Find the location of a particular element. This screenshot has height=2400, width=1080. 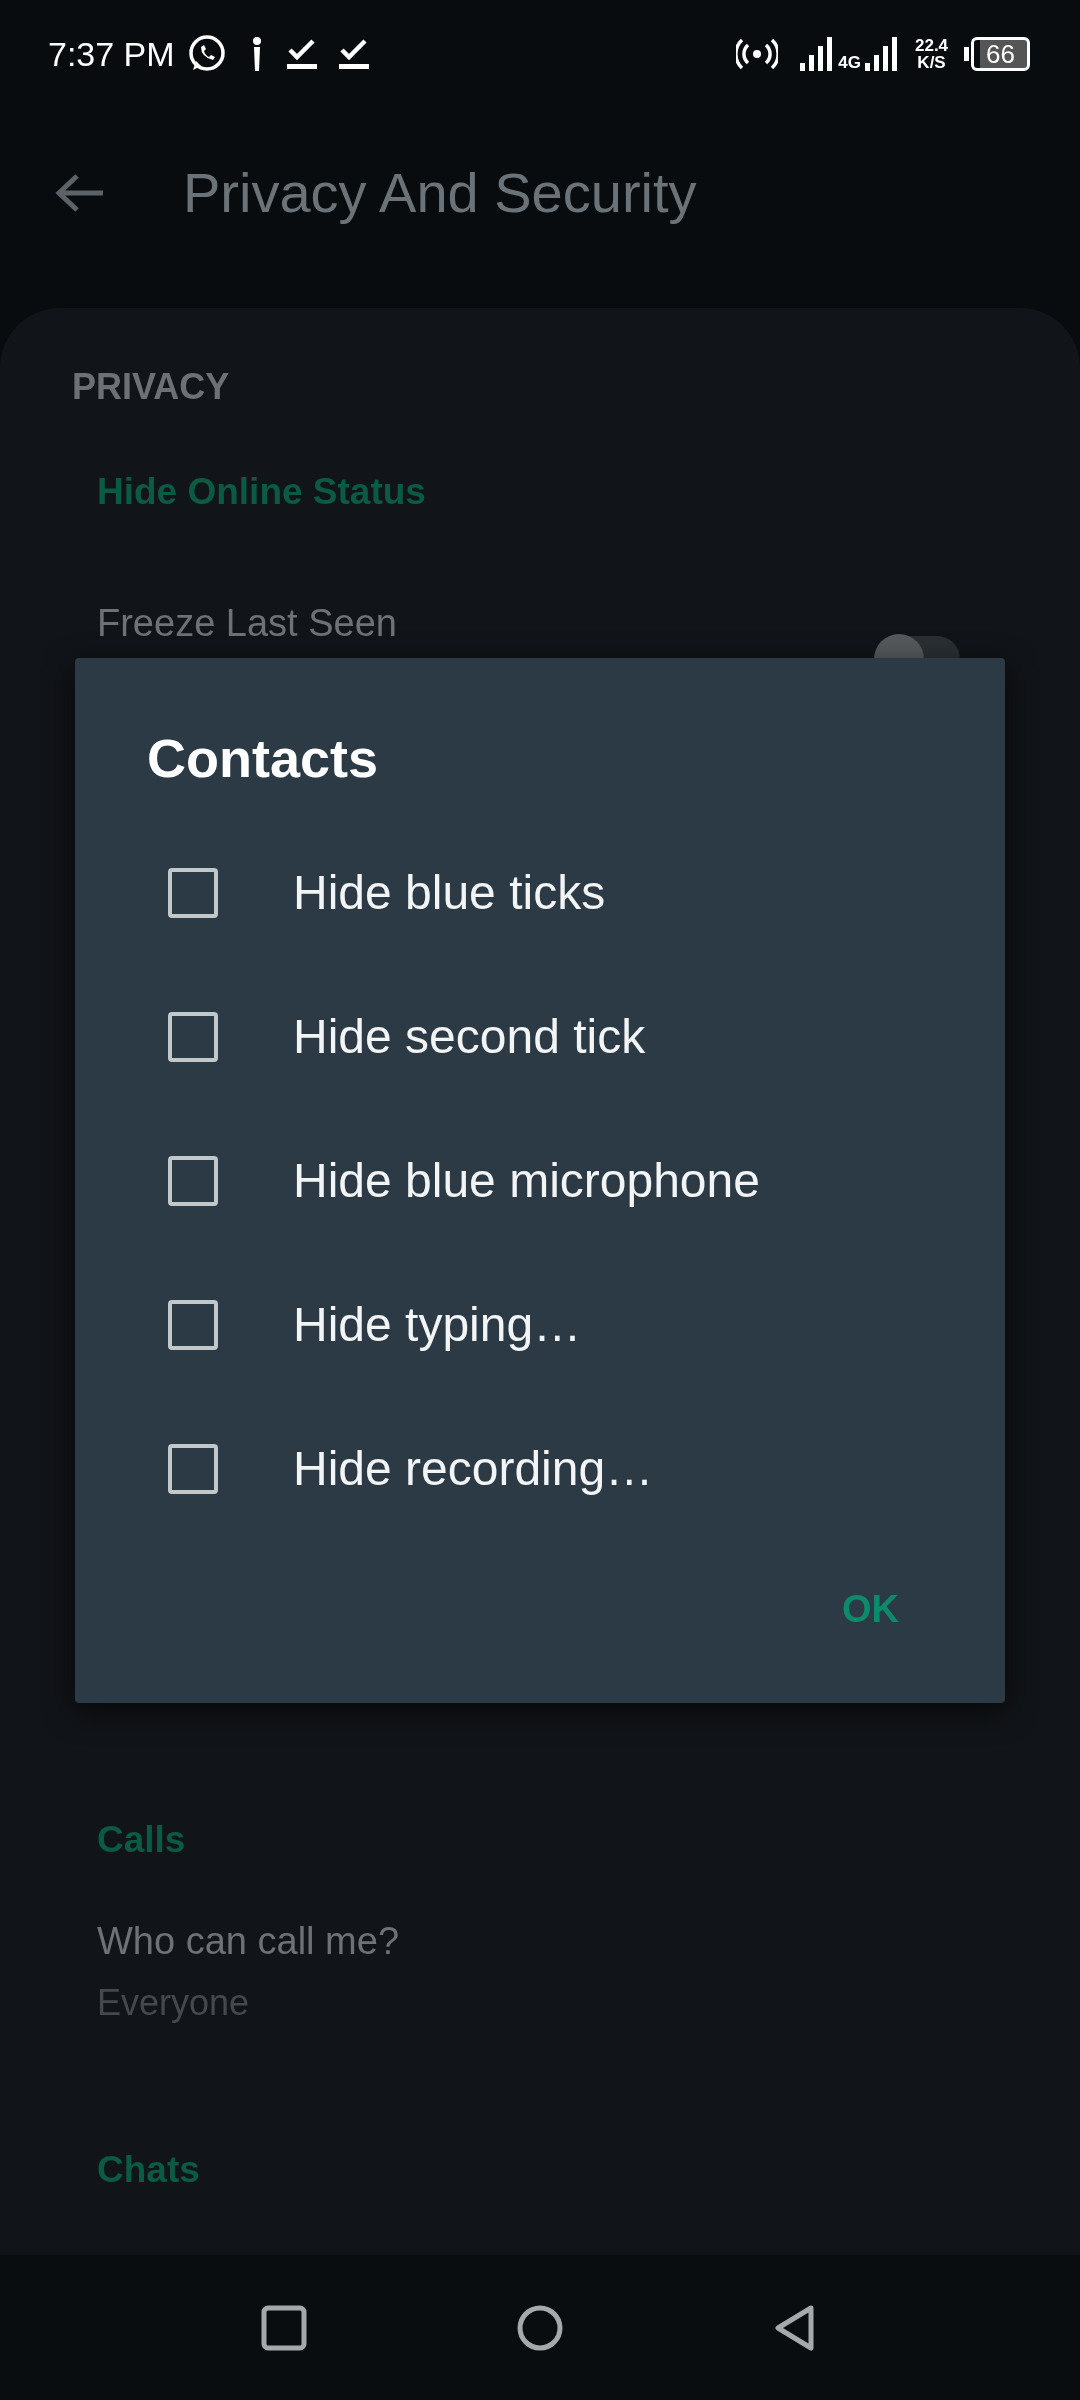

checkbox-option: Hide blue ticks is located at coordinates (465, 892).